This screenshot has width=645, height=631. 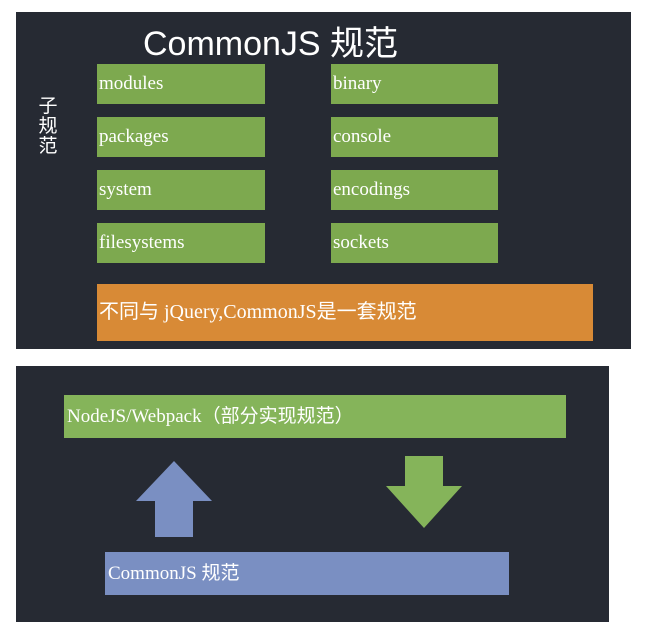 What do you see at coordinates (48, 126) in the screenshot?
I see `sub-spec-label: 子规范` at bounding box center [48, 126].